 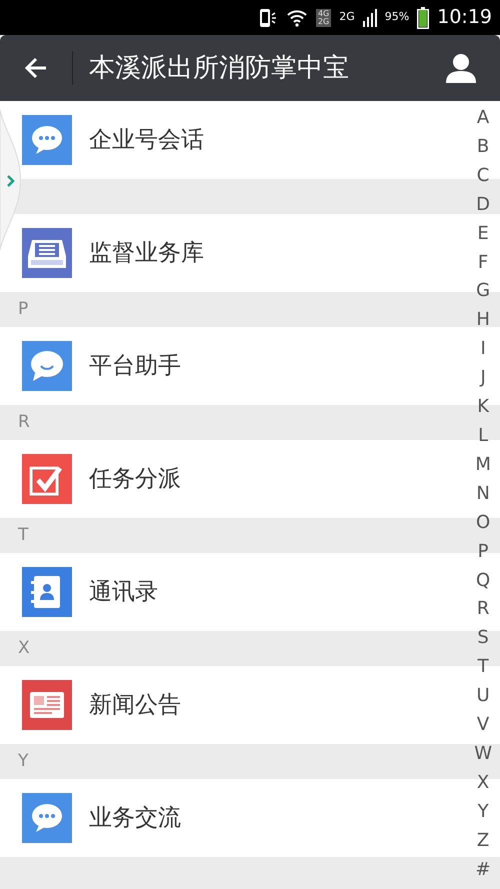 I want to click on index-letter: C, so click(x=483, y=176).